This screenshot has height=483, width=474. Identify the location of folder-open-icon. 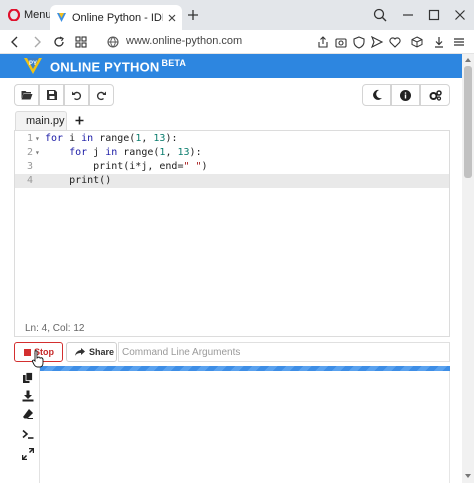
(26, 95).